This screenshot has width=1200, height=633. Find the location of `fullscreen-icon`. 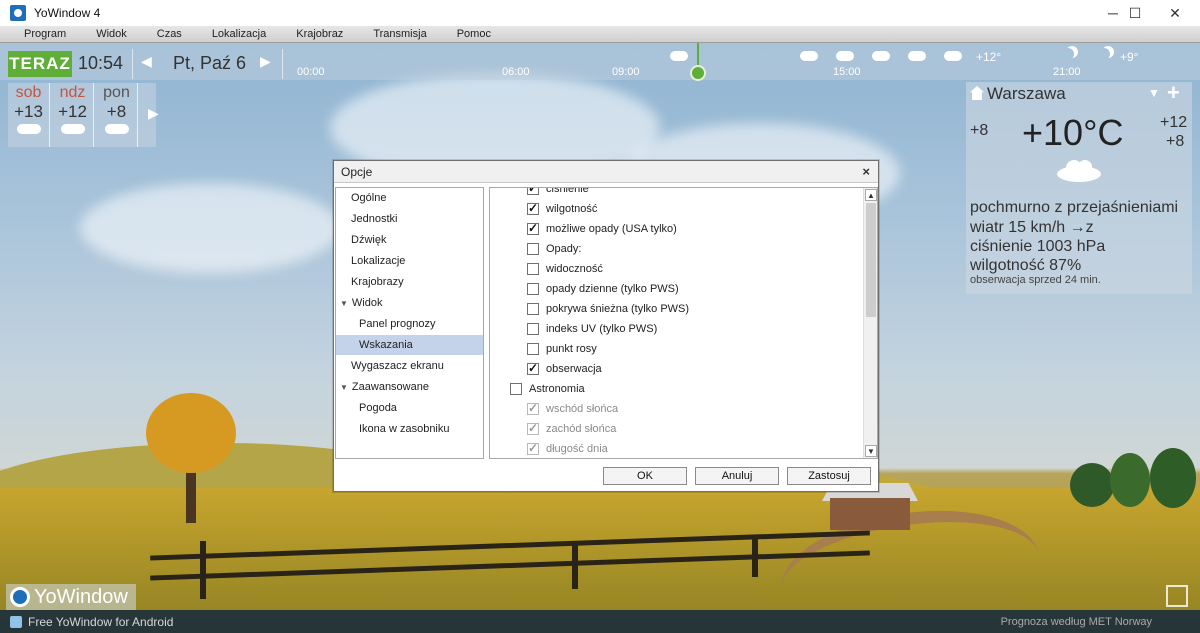

fullscreen-icon is located at coordinates (1177, 596).